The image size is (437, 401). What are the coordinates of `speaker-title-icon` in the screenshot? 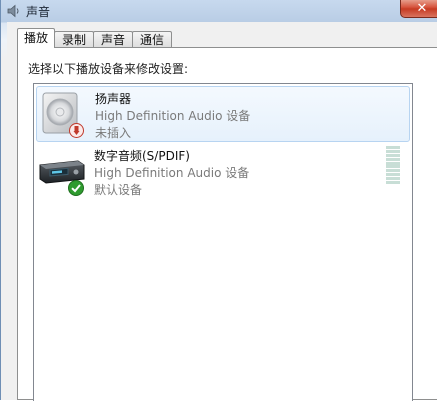 It's located at (14, 11).